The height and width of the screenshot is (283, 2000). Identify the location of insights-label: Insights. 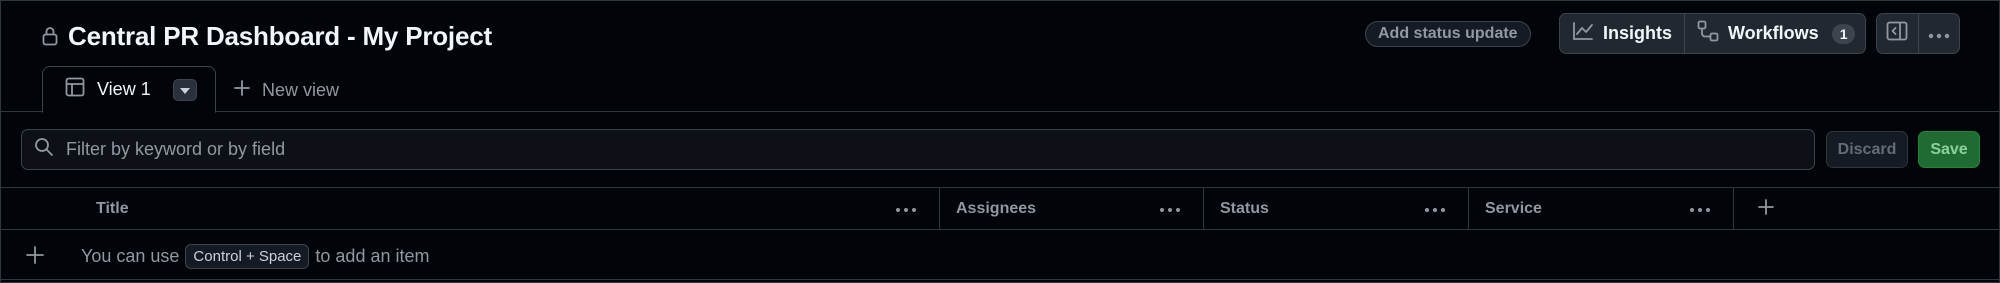
(1638, 33).